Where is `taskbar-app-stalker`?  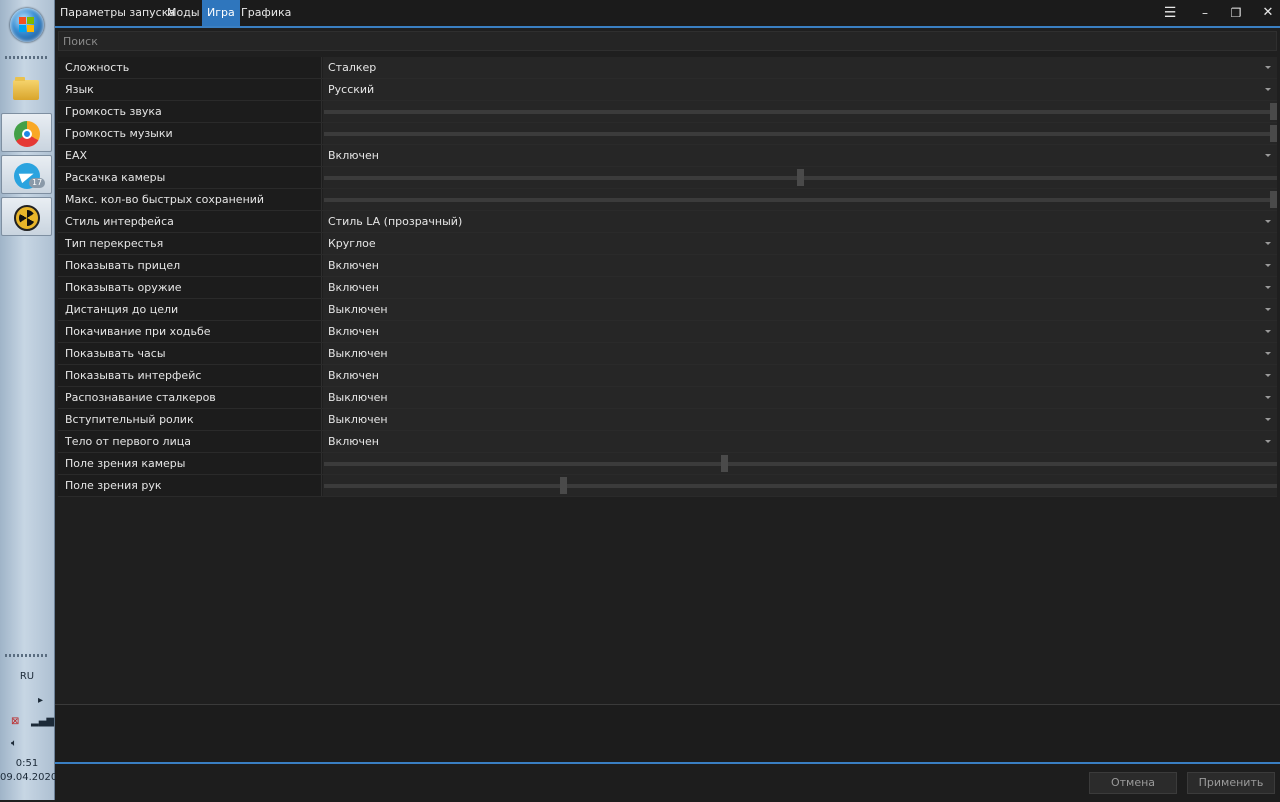
taskbar-app-stalker is located at coordinates (26, 216).